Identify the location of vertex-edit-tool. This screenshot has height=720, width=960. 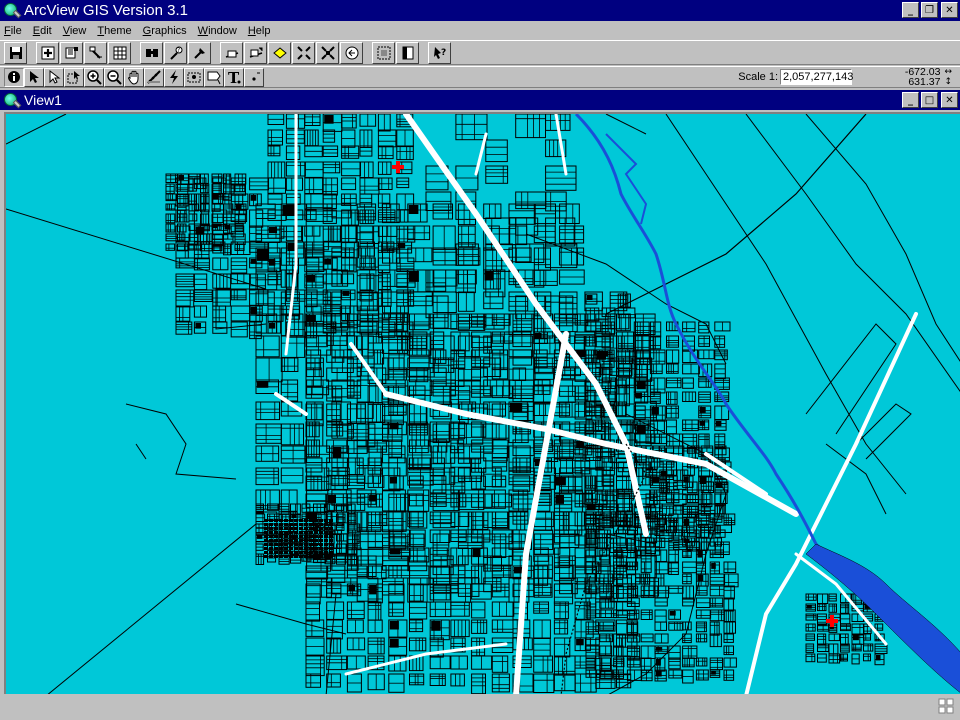
(54, 77).